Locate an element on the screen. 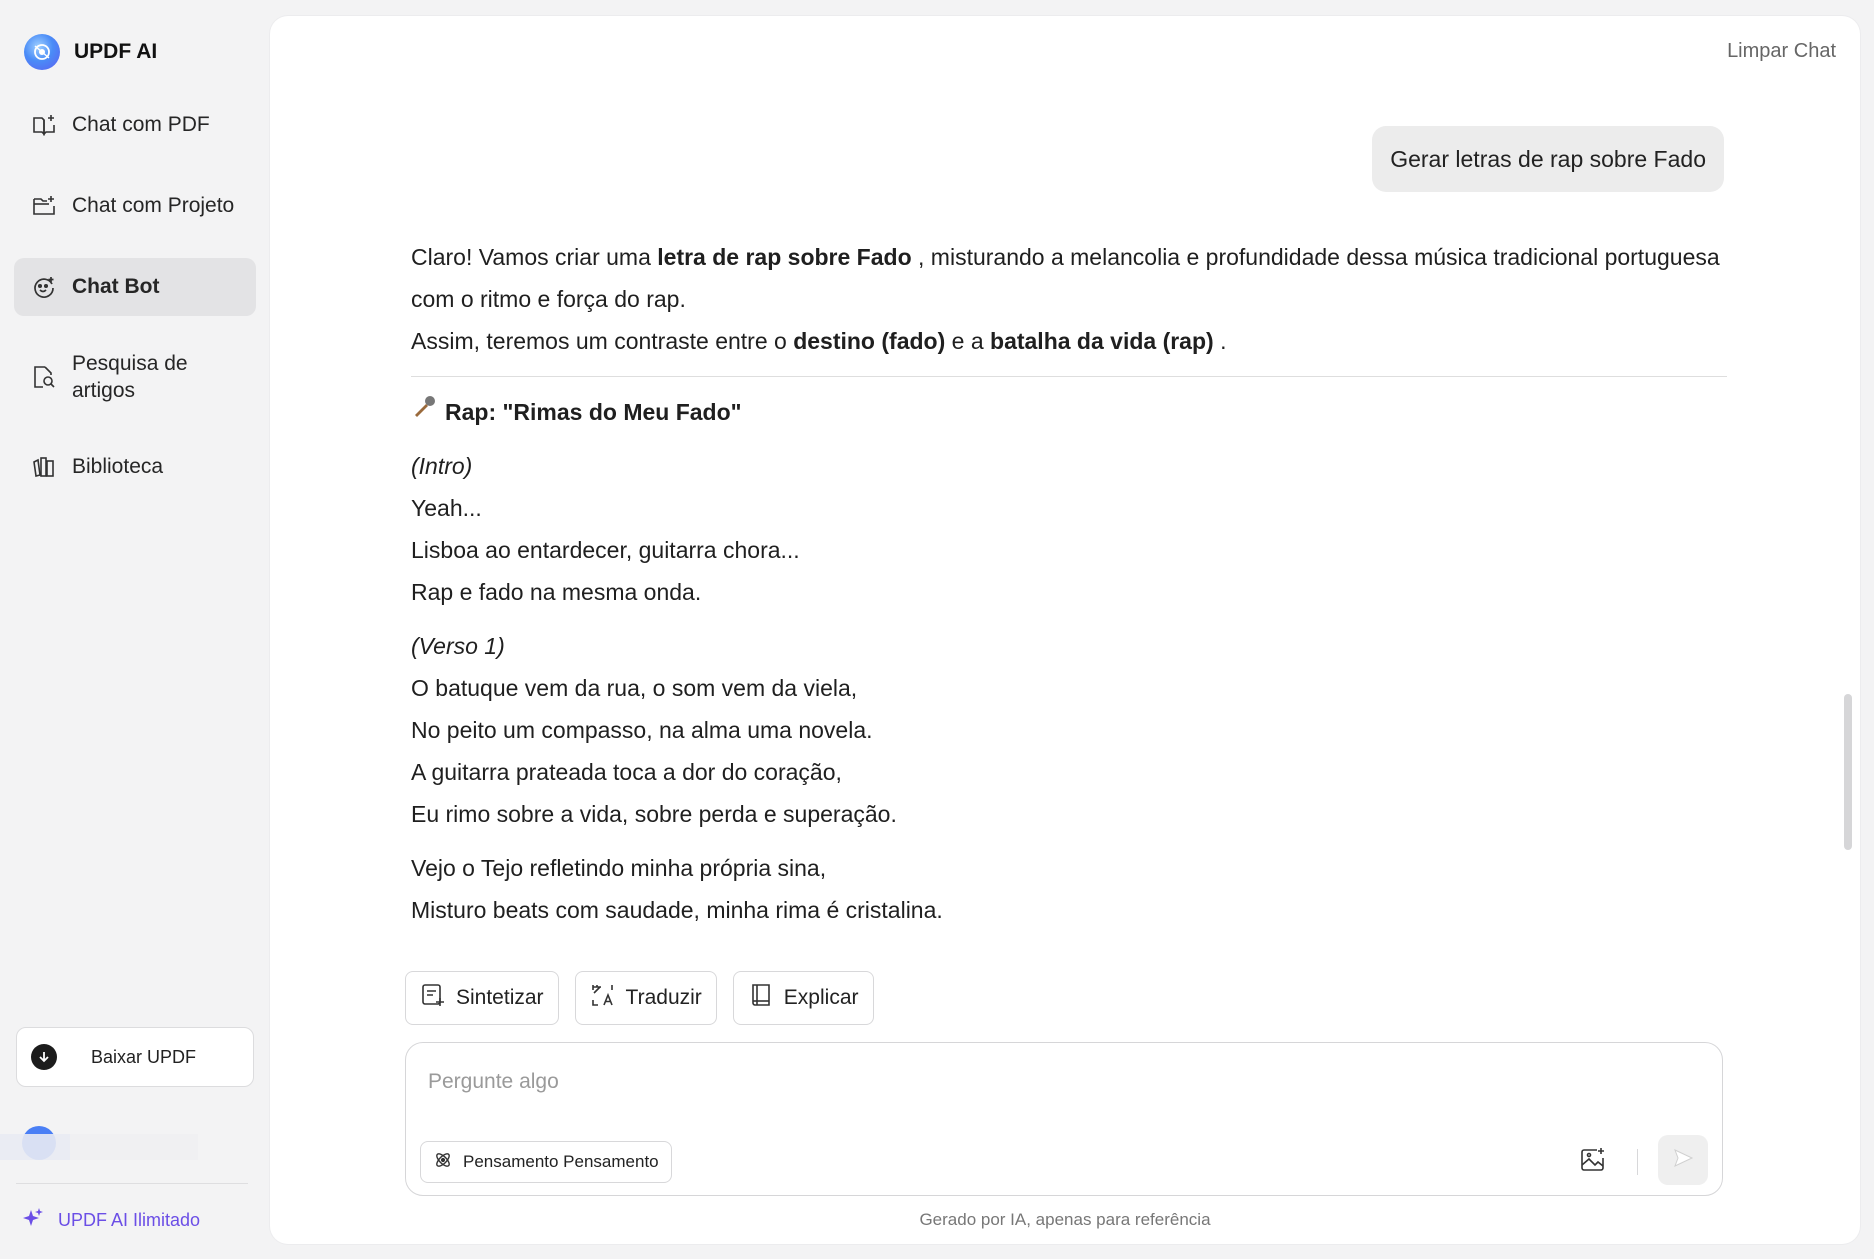 The image size is (1874, 1259). bot-face-icon is located at coordinates (44, 287).